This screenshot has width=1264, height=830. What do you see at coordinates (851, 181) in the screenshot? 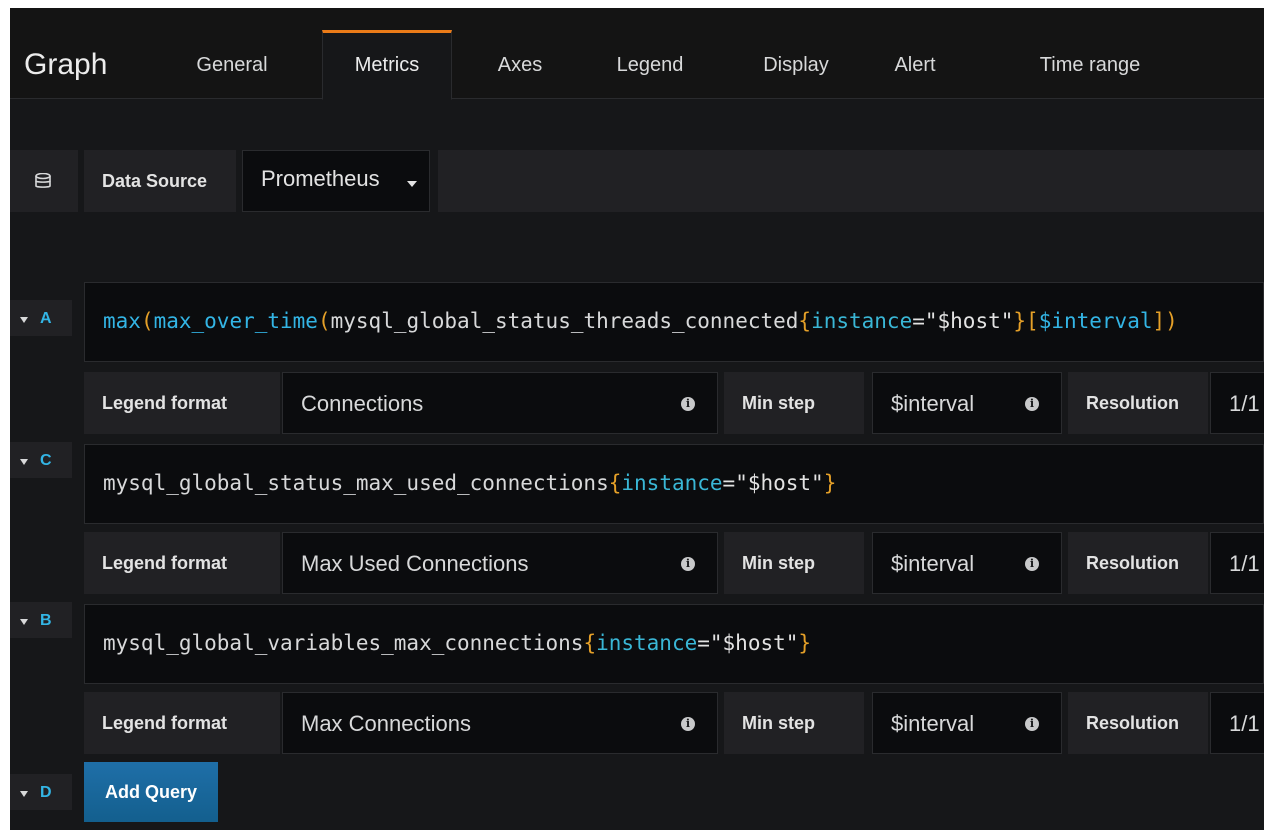
I see `datasource-filler` at bounding box center [851, 181].